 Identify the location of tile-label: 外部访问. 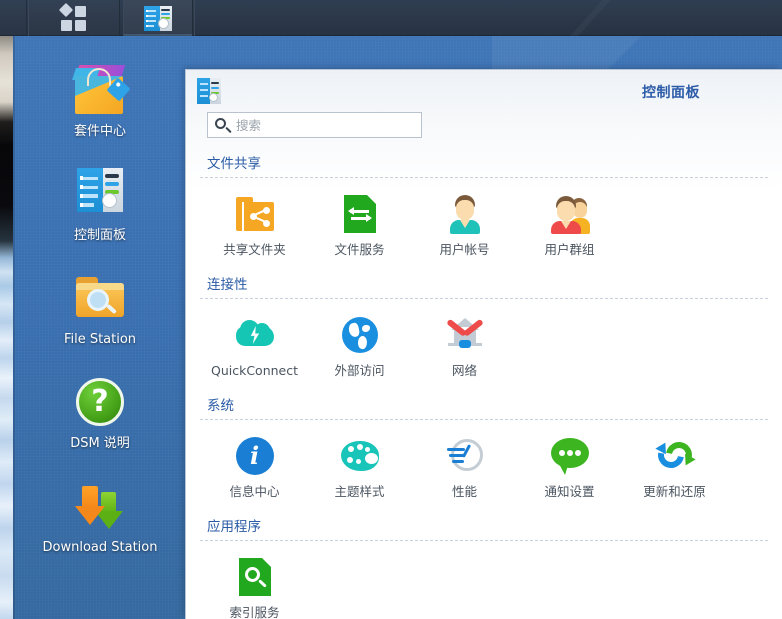
(359, 370).